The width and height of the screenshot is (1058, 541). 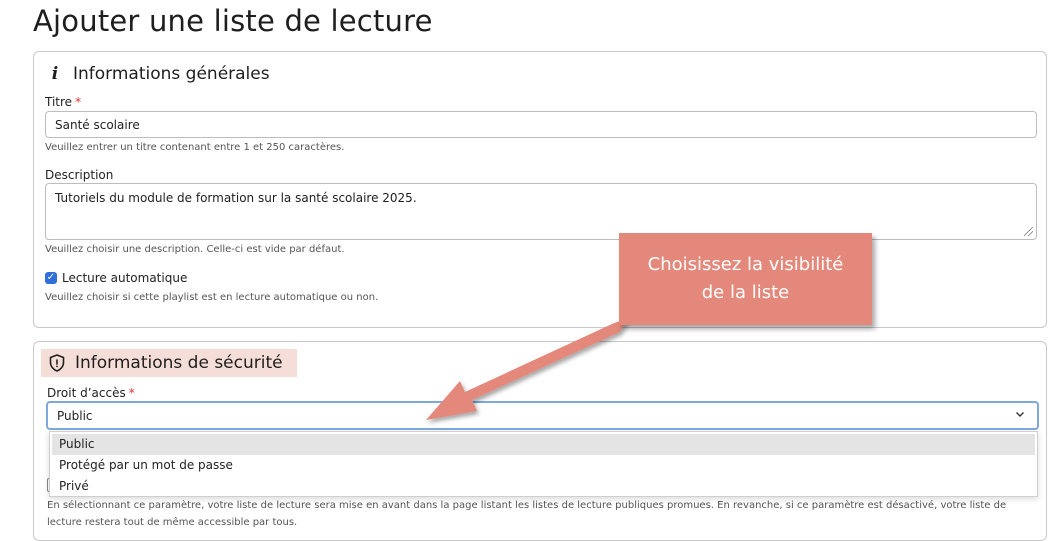 I want to click on description-label: Description, so click(x=79, y=175).